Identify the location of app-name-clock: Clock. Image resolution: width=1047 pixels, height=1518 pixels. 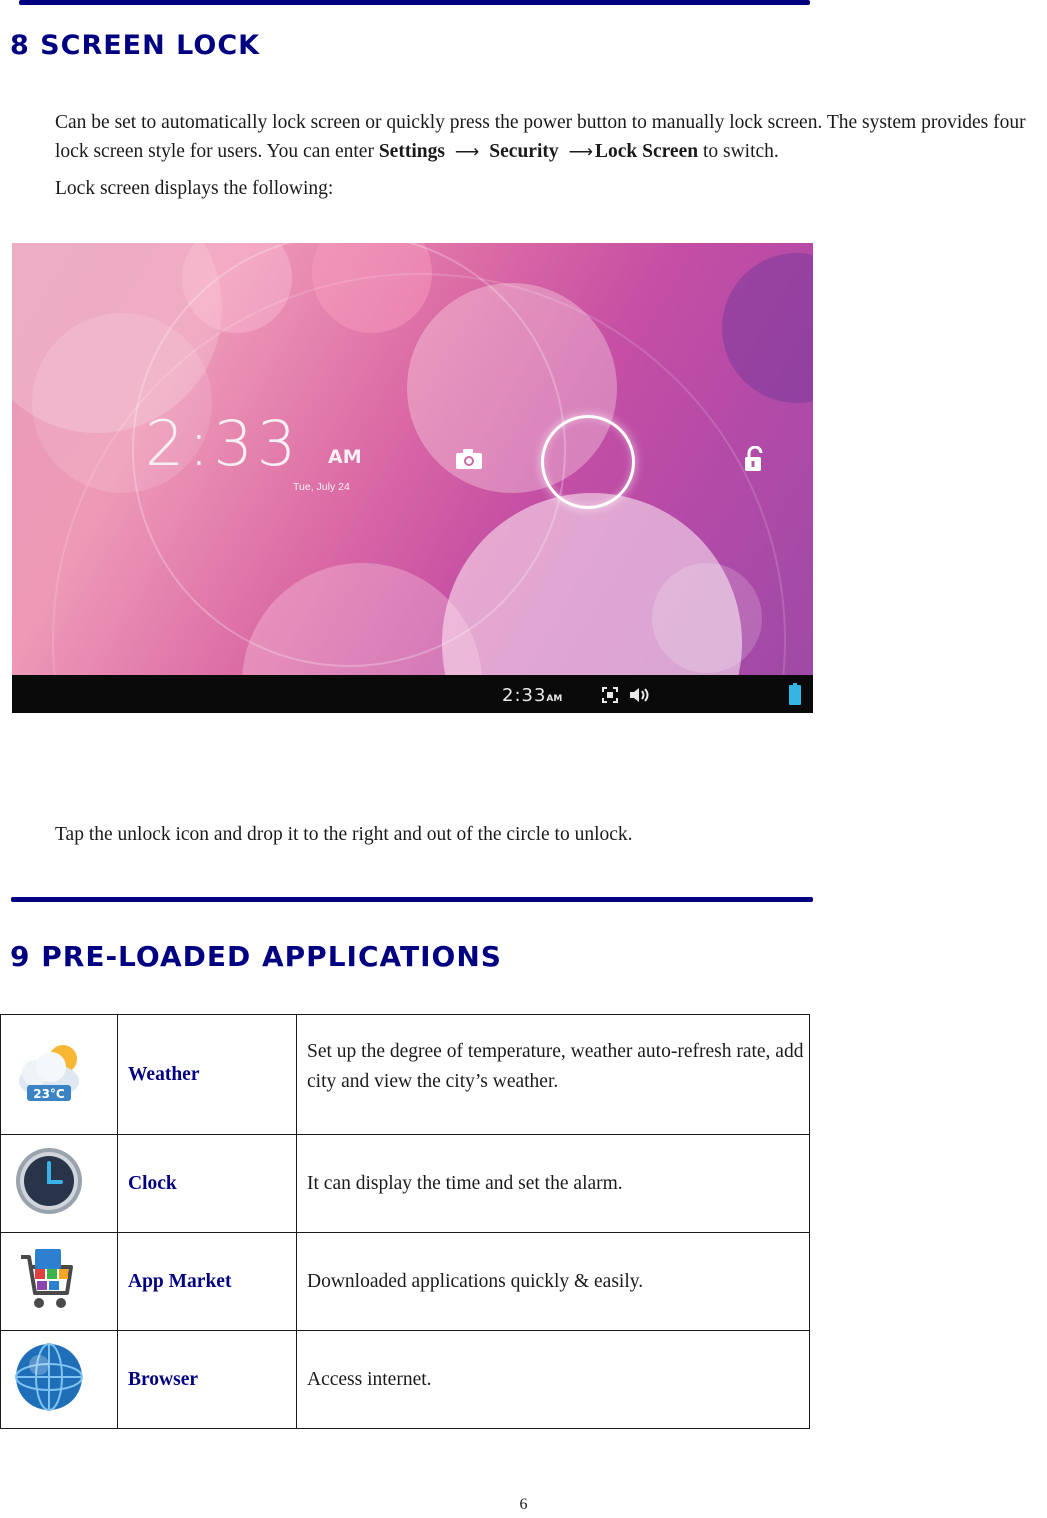
(207, 1183).